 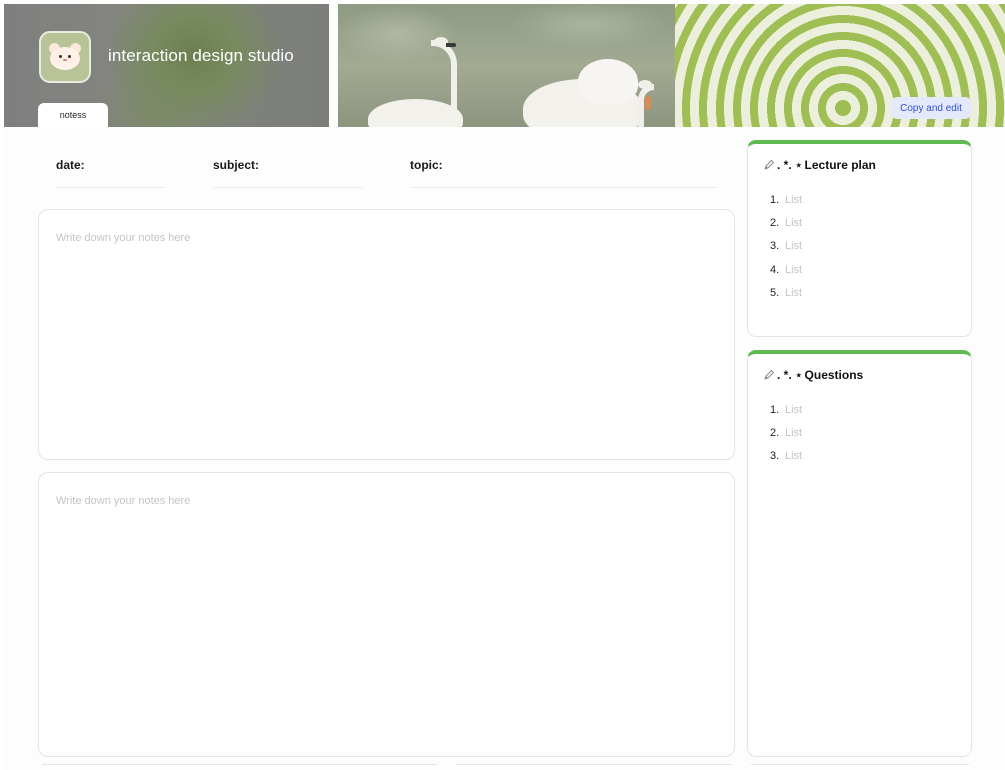 I want to click on questions-card: . *. ⋆ Questions 1. List 2. List 3. List, so click(x=859, y=553).